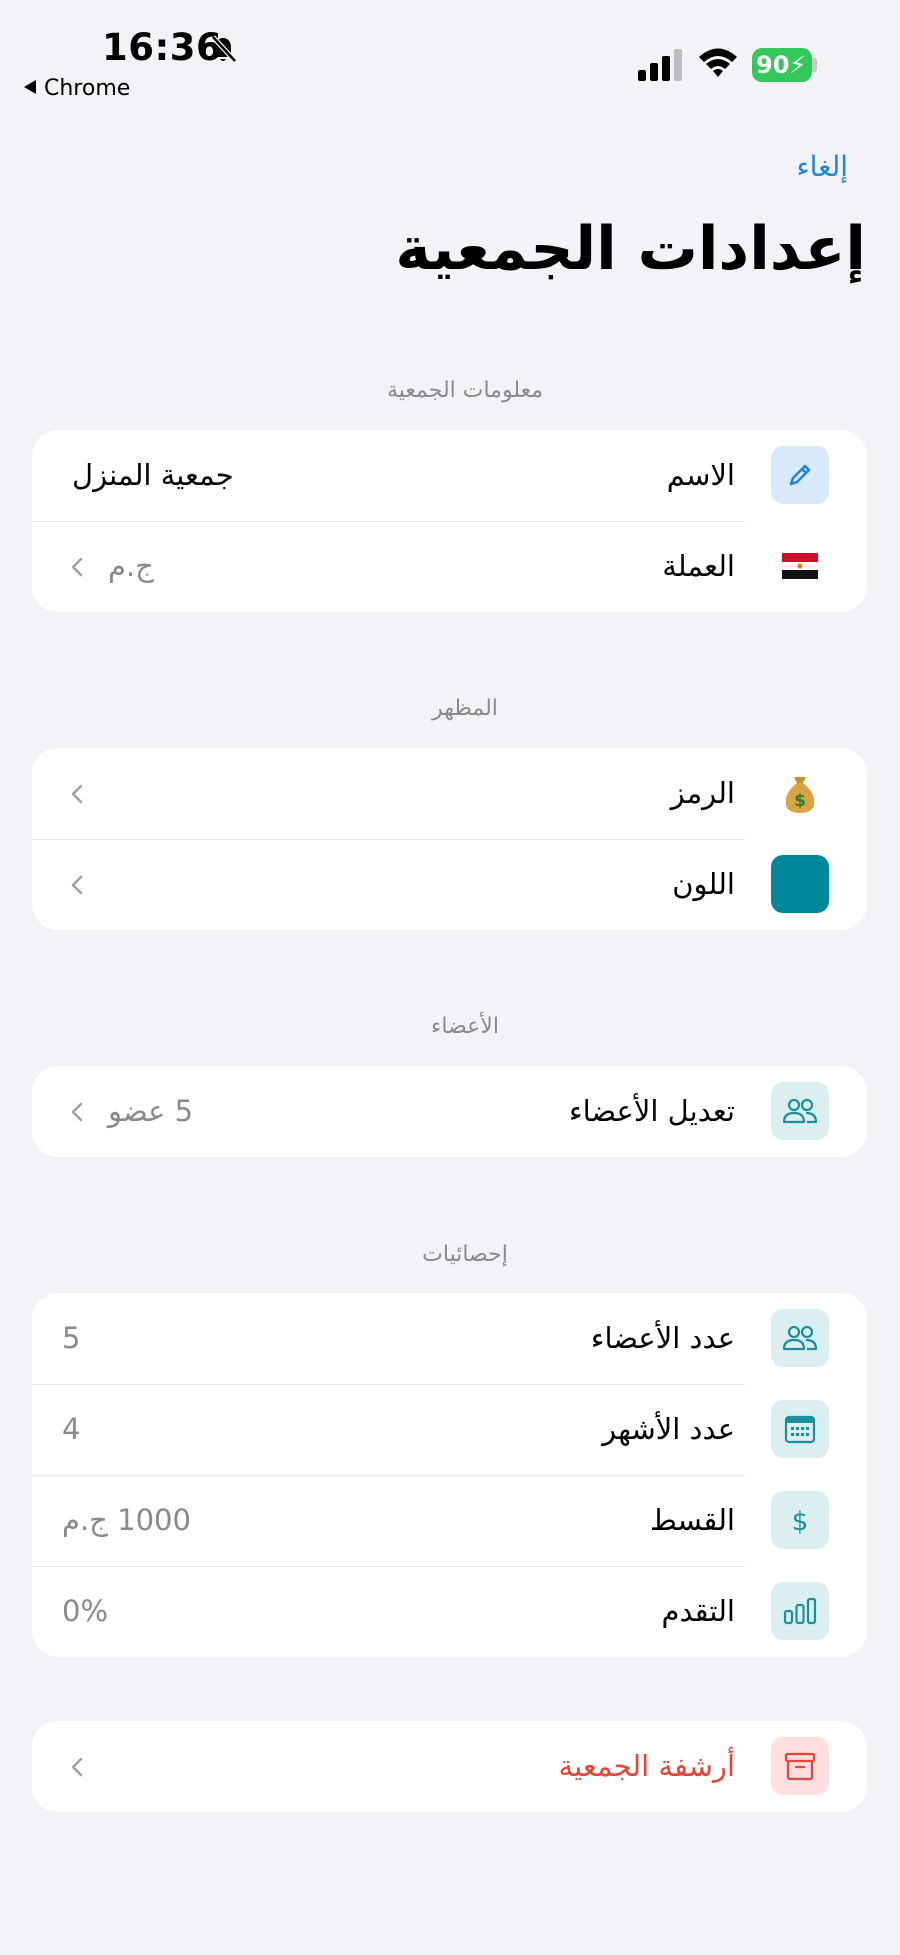 This screenshot has height=1955, width=900. I want to click on battery-cap, so click(814, 65).